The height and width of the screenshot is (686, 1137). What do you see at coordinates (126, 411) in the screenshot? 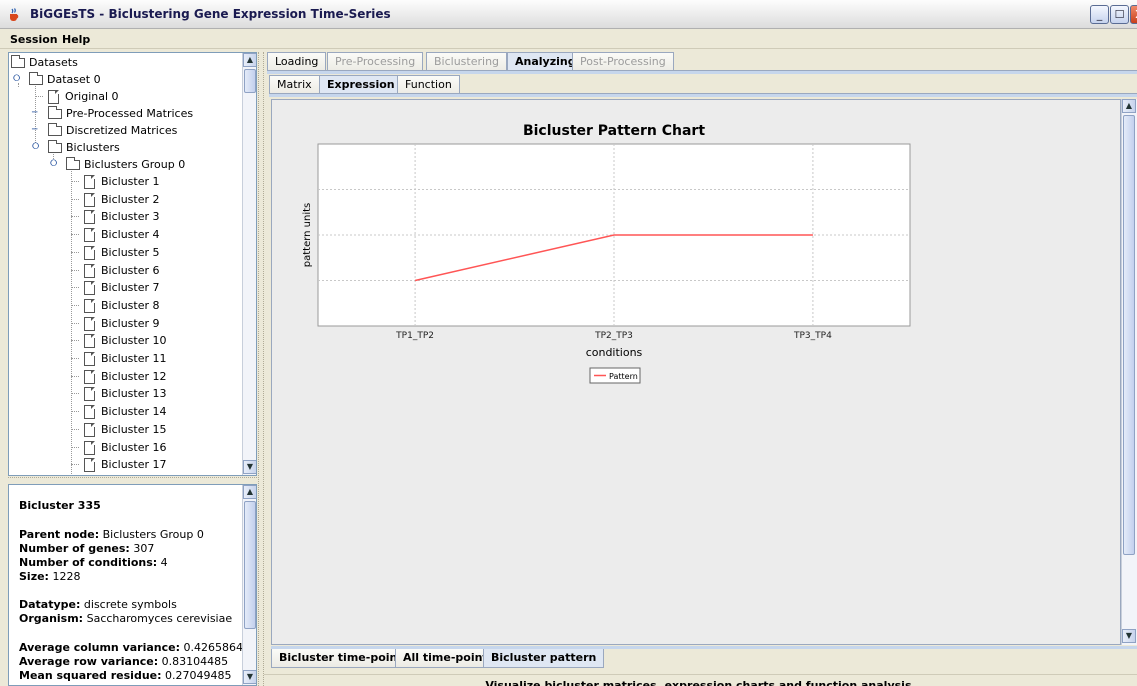
I see `tree-node-bicluster: Bicluster 14` at bounding box center [126, 411].